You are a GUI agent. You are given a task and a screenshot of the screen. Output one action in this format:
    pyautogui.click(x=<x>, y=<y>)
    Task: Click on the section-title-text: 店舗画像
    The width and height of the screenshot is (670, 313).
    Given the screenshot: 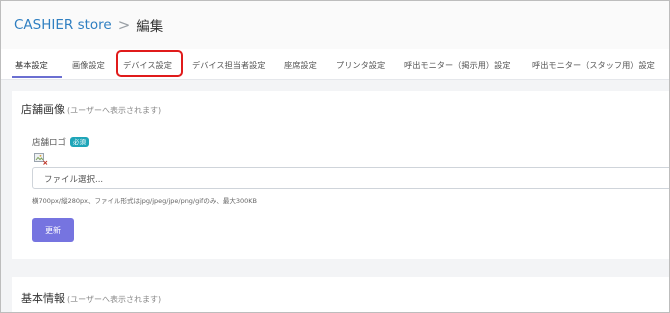 What is the action you would take?
    pyautogui.click(x=43, y=109)
    